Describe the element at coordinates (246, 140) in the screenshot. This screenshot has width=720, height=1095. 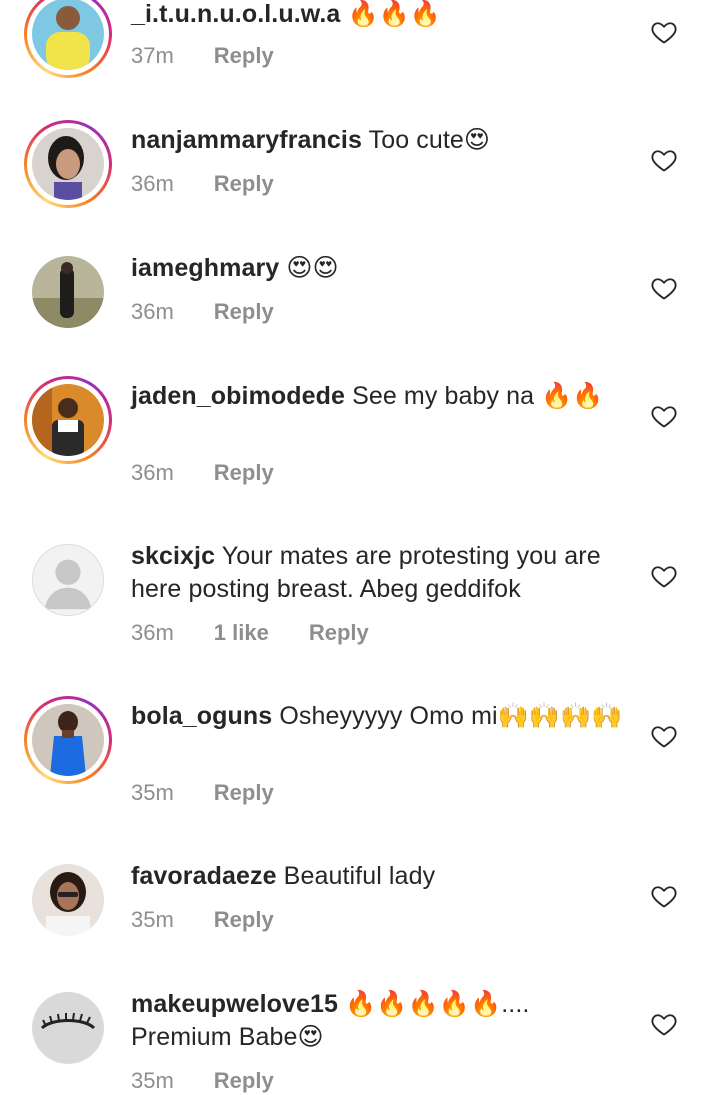
I see `username: nanjammaryfrancis` at that location.